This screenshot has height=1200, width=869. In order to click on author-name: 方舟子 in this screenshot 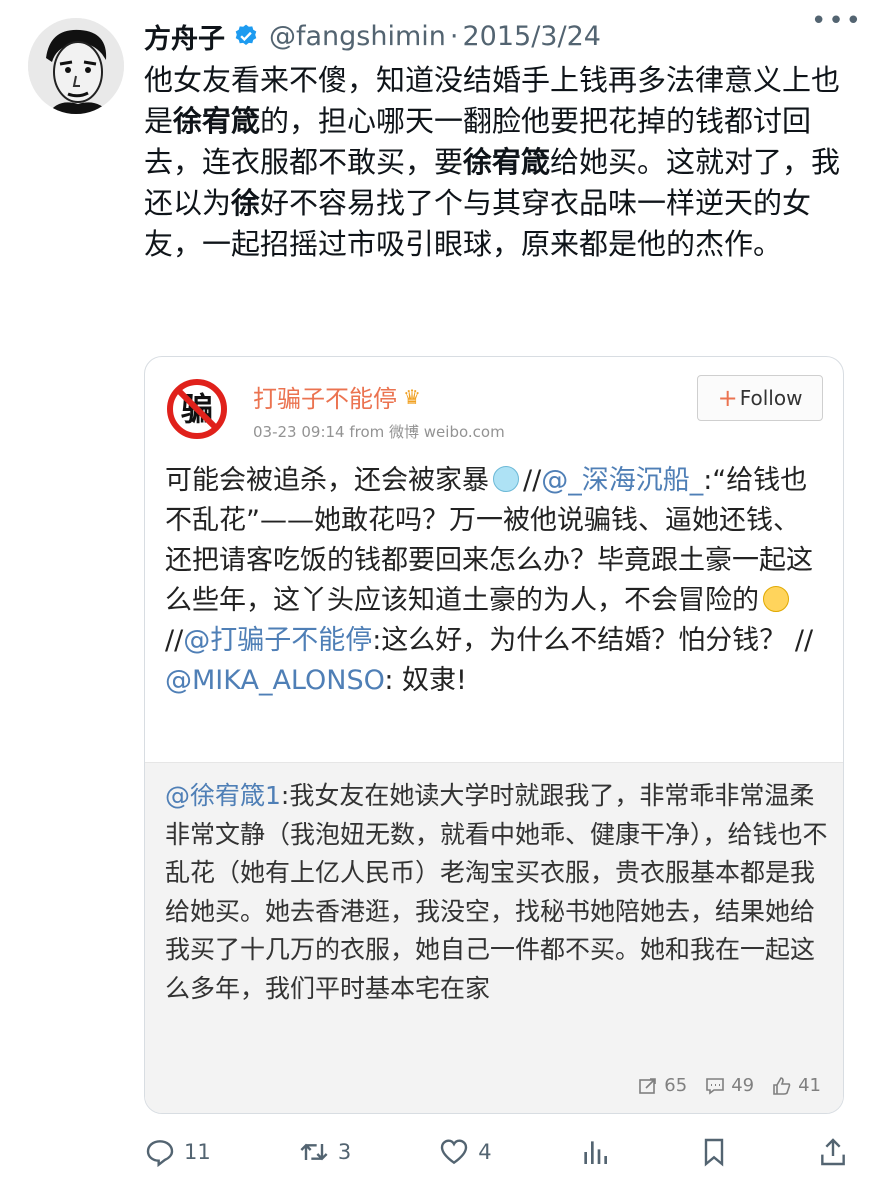, I will do `click(184, 36)`.